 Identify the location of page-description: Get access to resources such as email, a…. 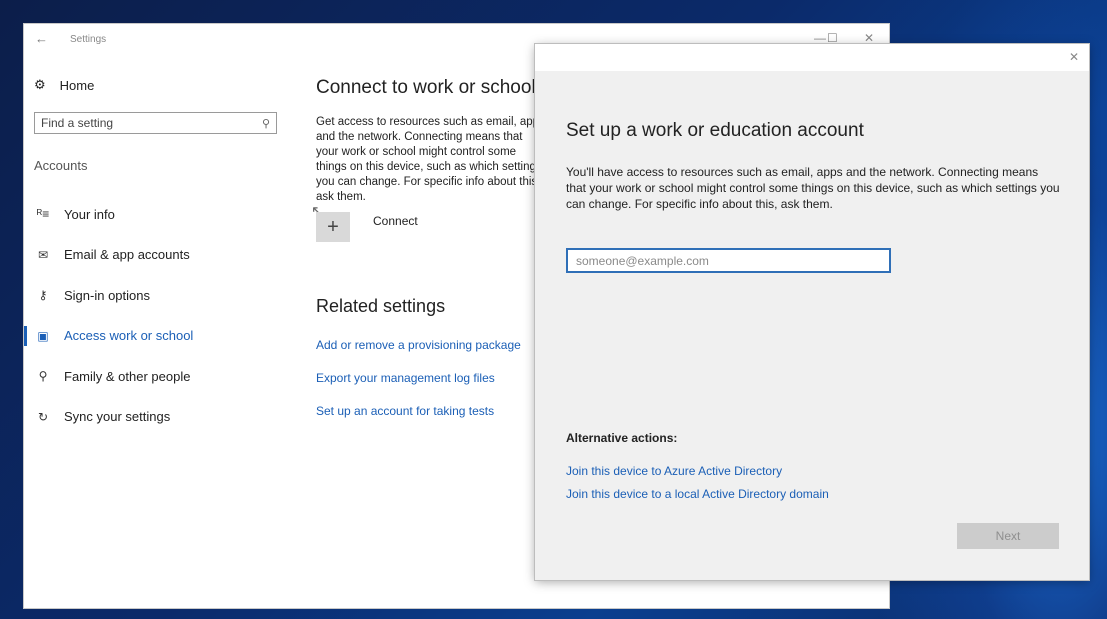
(430, 159).